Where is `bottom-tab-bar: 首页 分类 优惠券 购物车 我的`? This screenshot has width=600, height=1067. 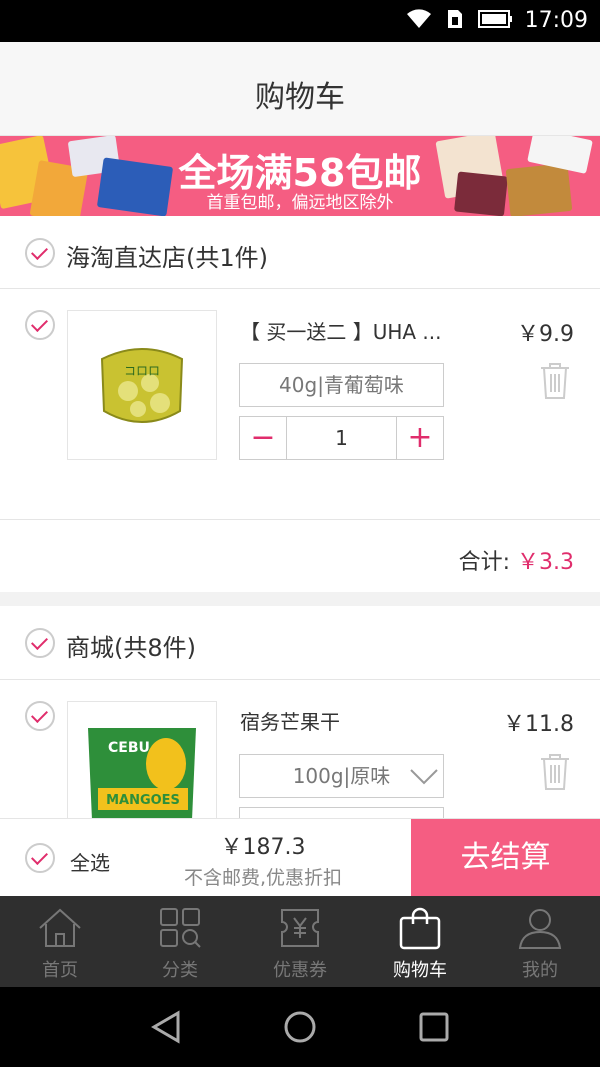 bottom-tab-bar: 首页 分类 优惠券 购物车 我的 is located at coordinates (300, 941).